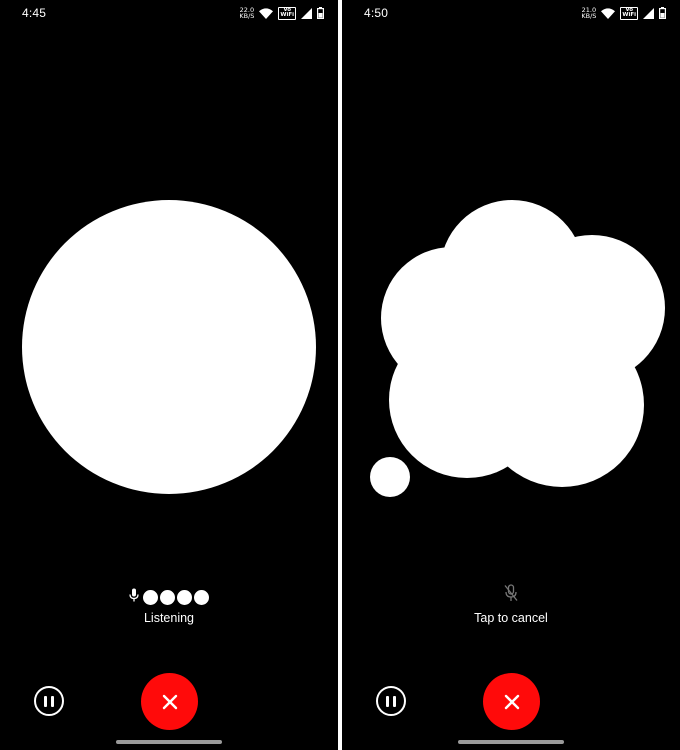  What do you see at coordinates (266, 13) in the screenshot?
I see `wifi-icon` at bounding box center [266, 13].